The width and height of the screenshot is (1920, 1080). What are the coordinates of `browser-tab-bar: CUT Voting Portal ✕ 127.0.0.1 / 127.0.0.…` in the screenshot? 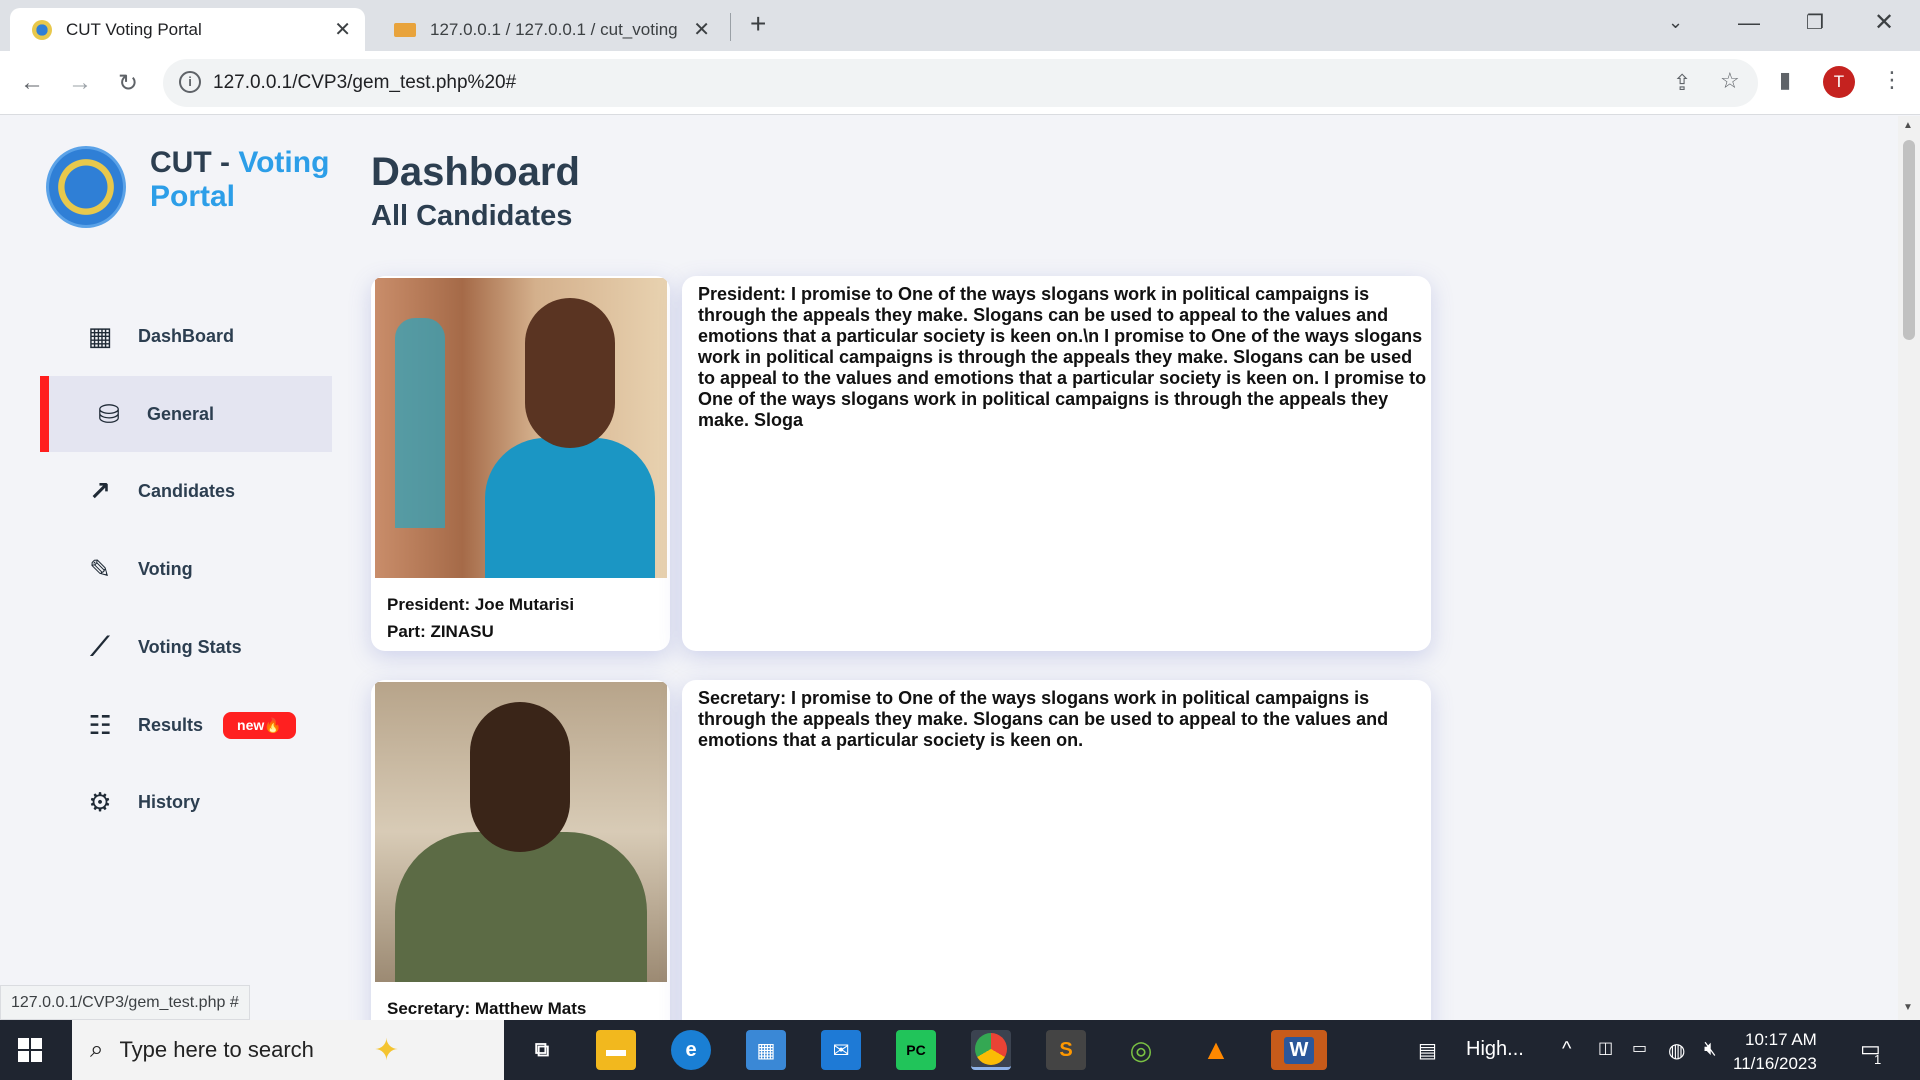 It's located at (960, 25).